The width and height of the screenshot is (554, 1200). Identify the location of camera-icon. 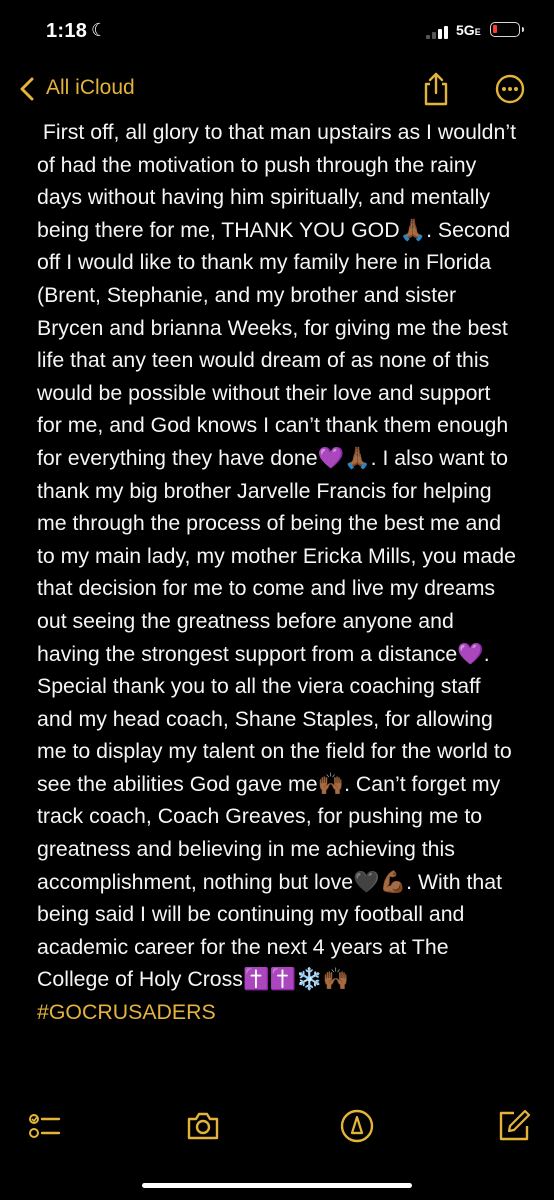
(203, 1126).